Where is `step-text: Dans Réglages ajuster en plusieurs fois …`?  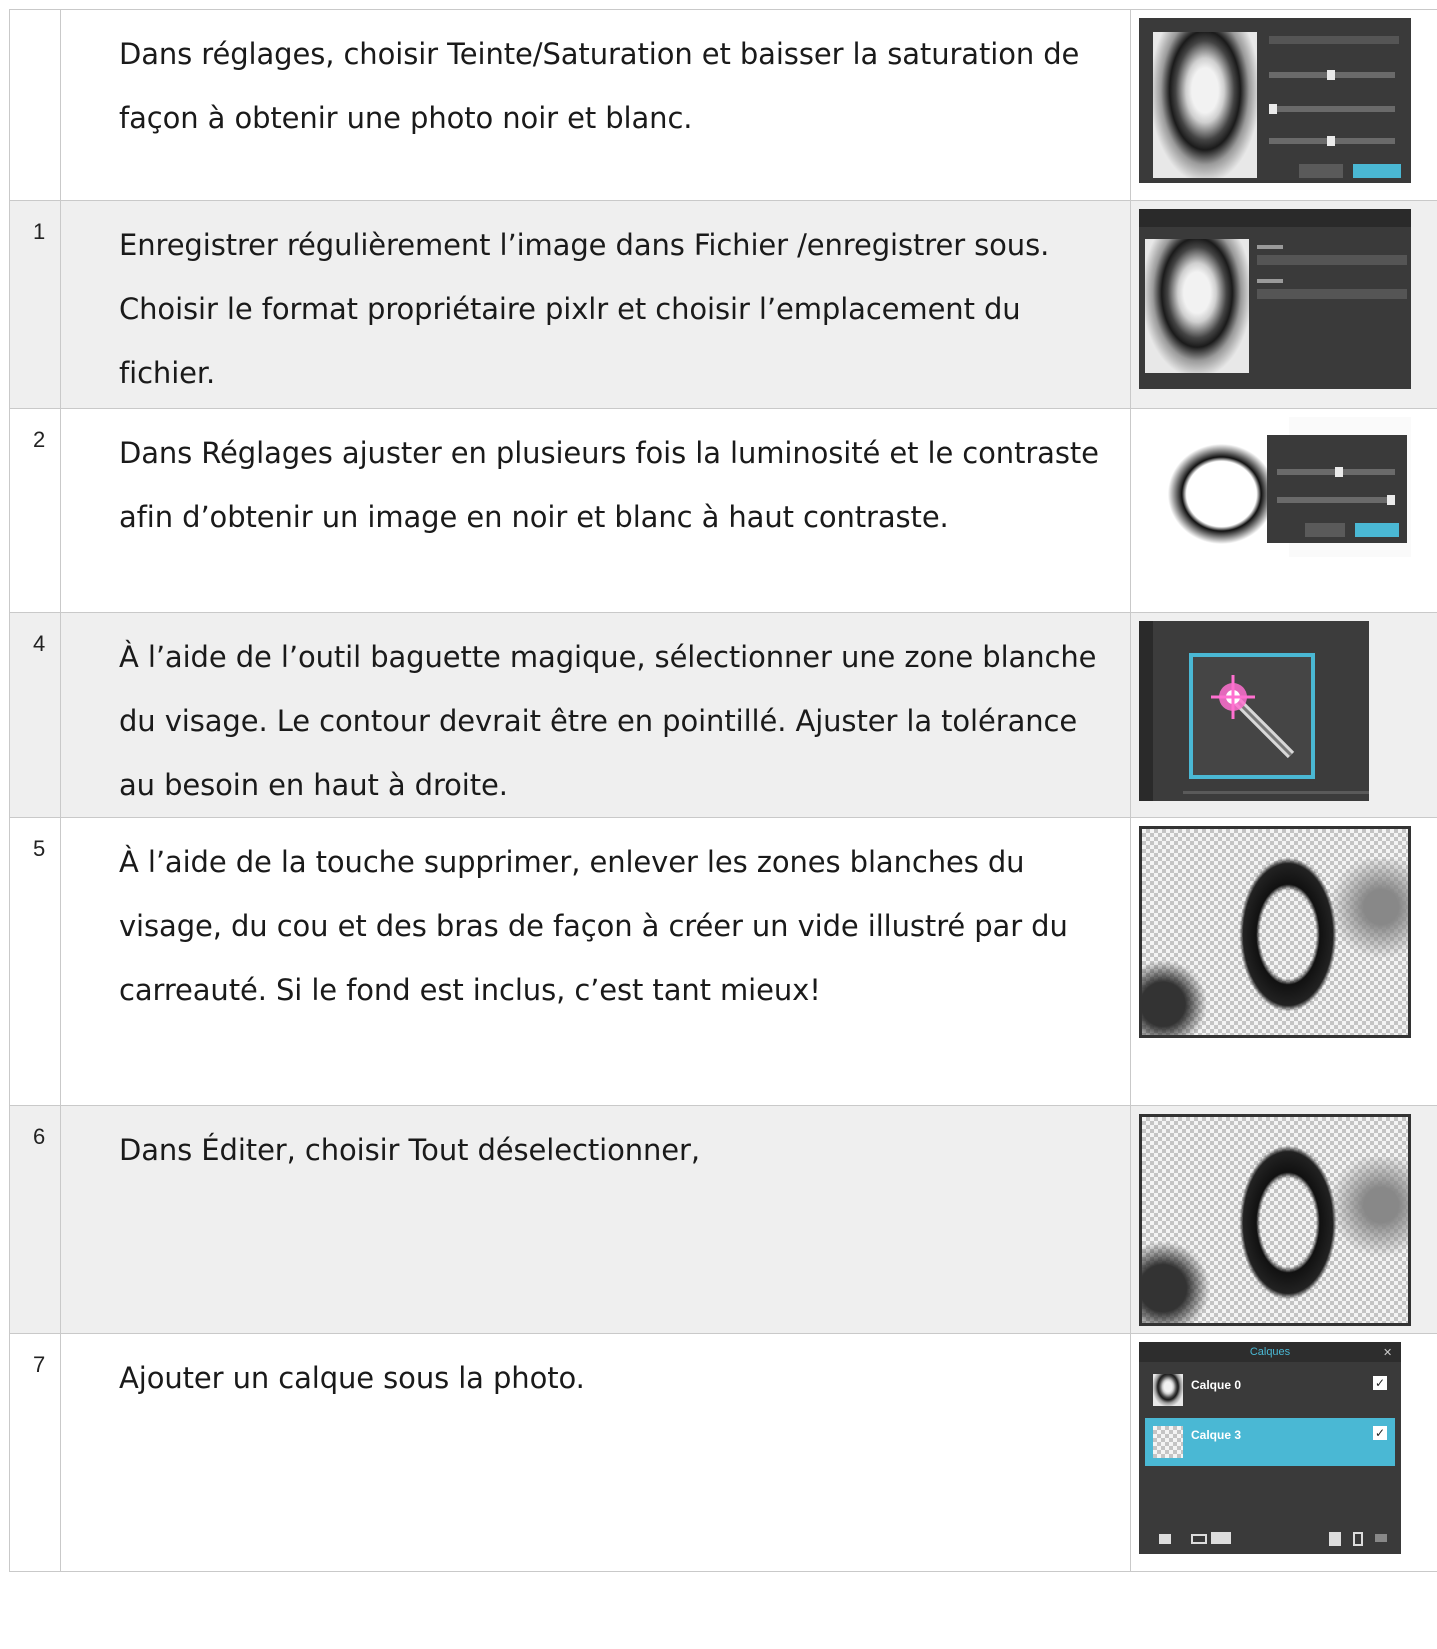
step-text: Dans Réglages ajuster en plusieurs fois … is located at coordinates (609, 485).